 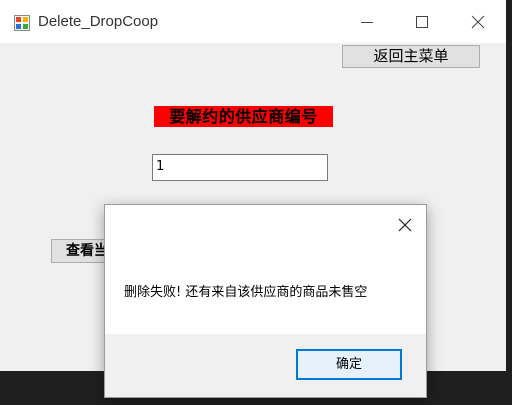 I want to click on supplier-id-input: 1, so click(x=240, y=167).